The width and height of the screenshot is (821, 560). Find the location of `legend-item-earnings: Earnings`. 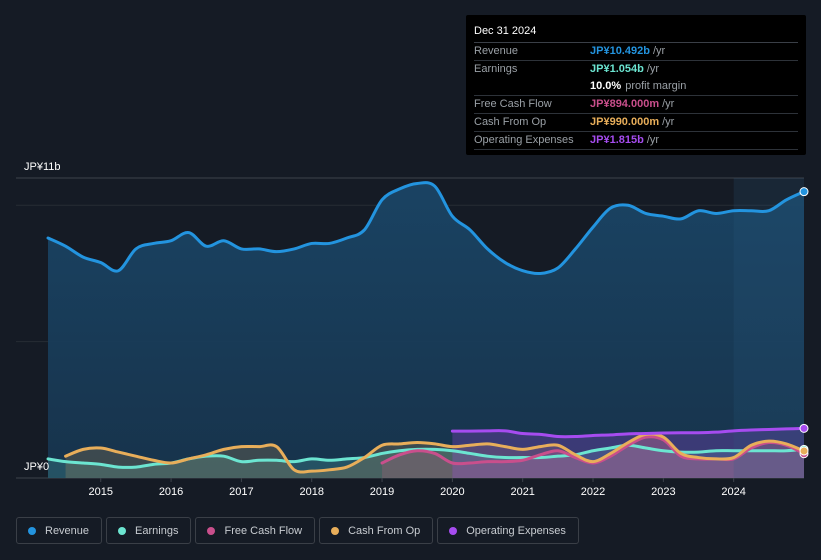

legend-item-earnings: Earnings is located at coordinates (149, 530).